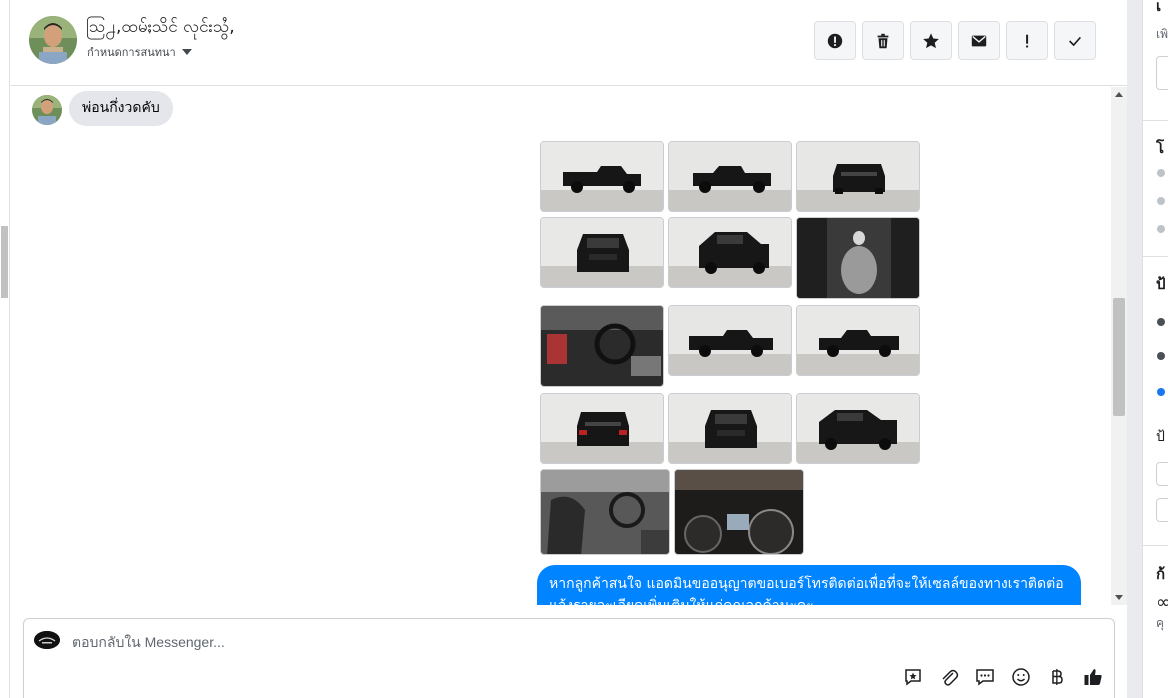 This screenshot has height=698, width=1168. What do you see at coordinates (1159, 7) in the screenshot?
I see `panel-heading-fragment: เ` at bounding box center [1159, 7].